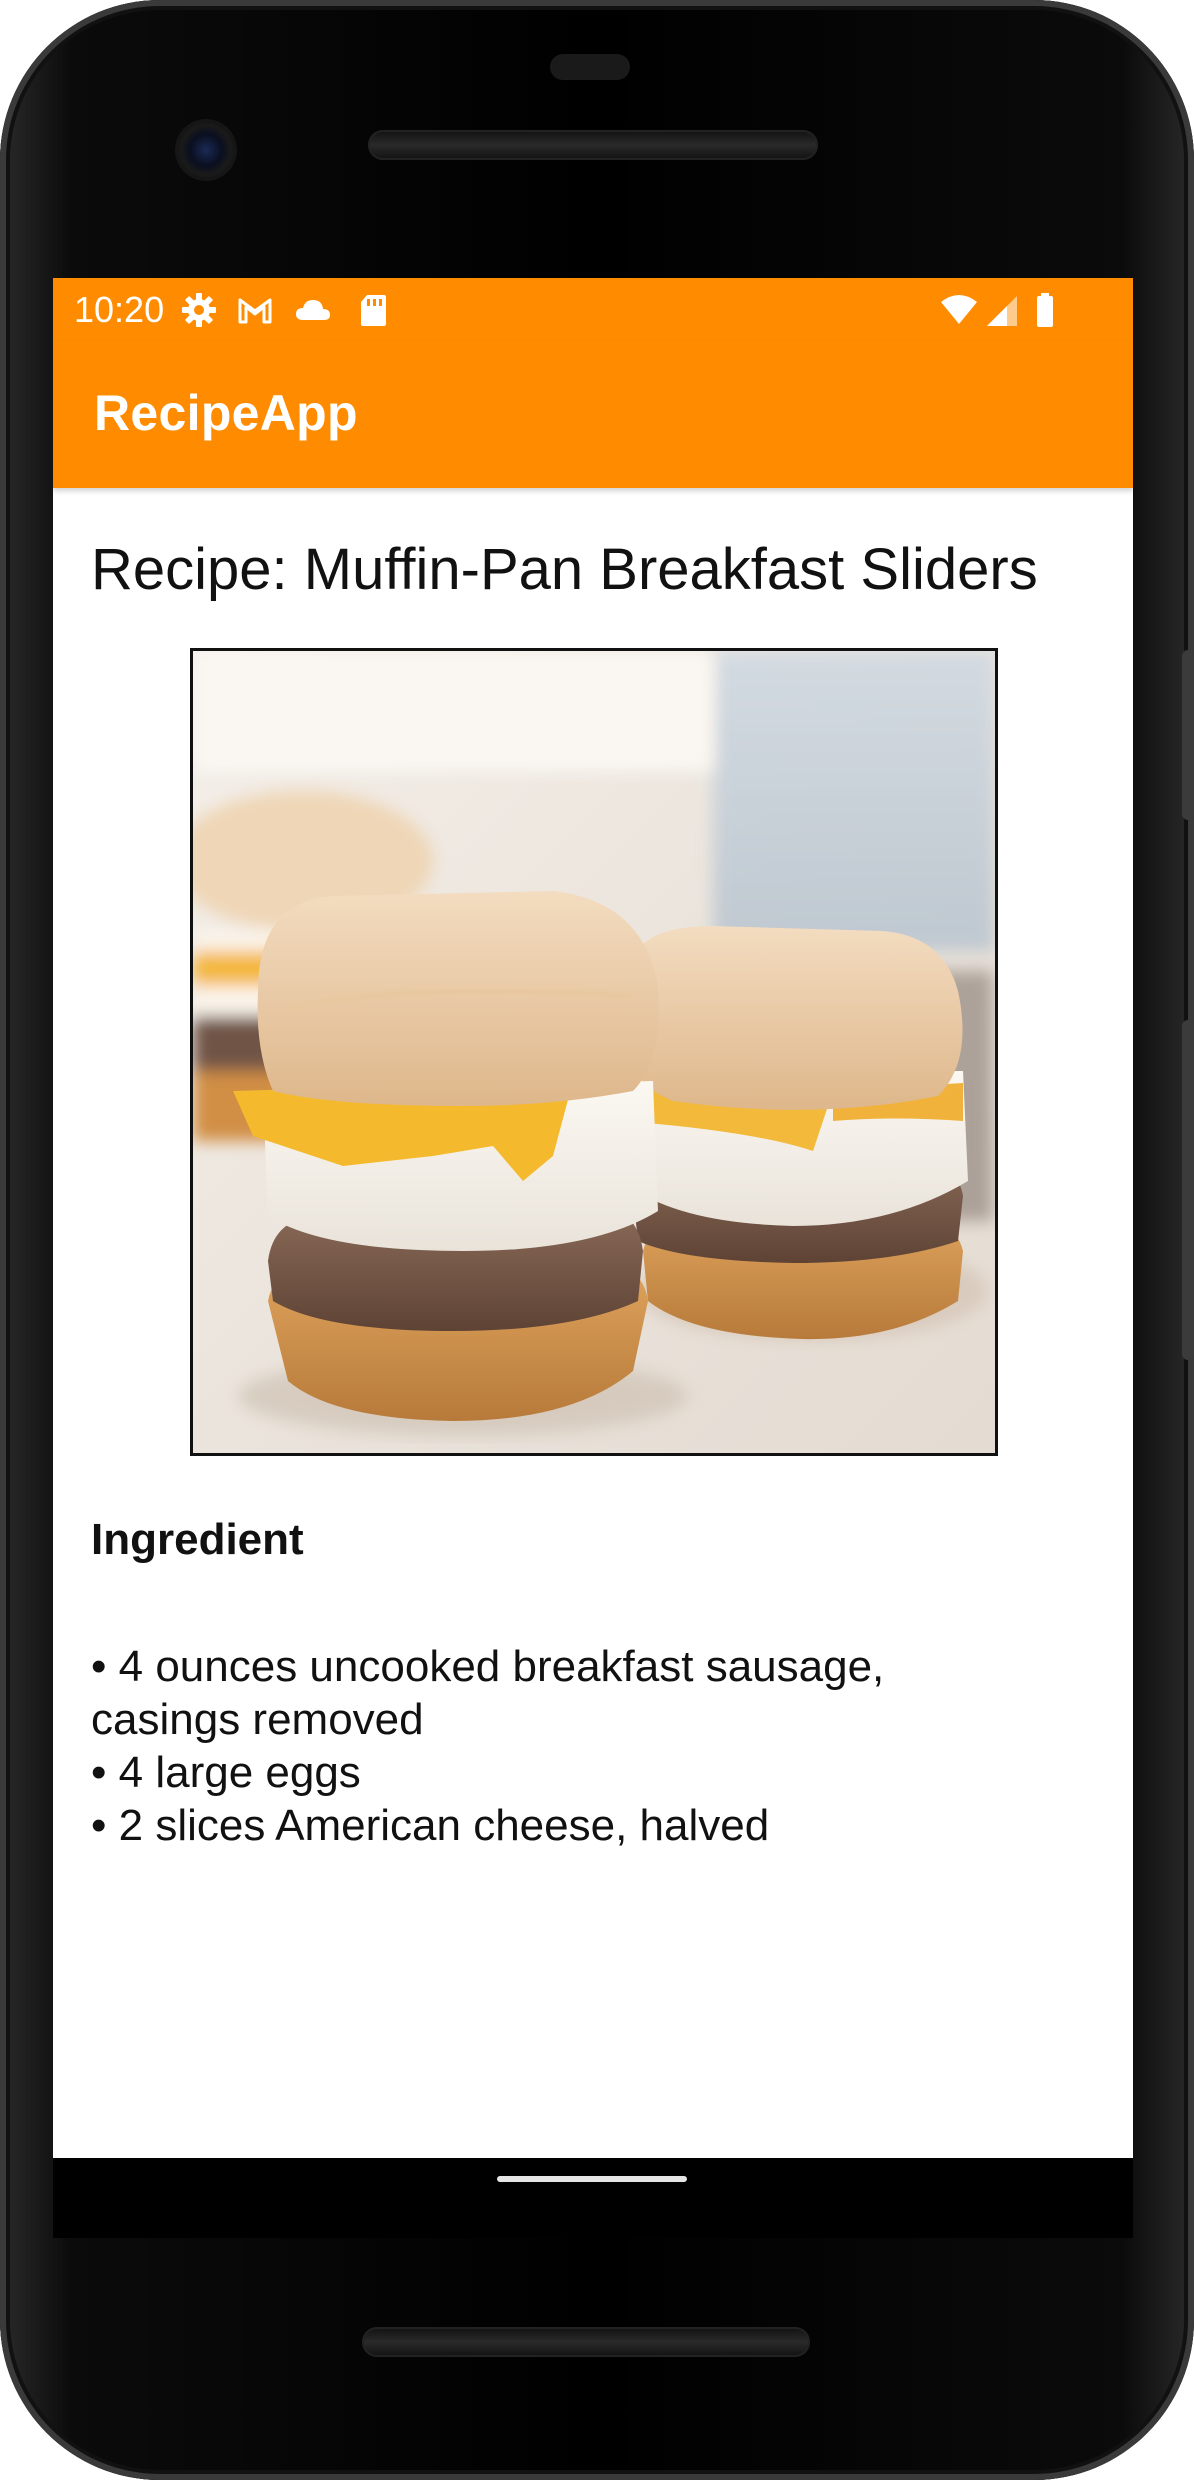  Describe the element at coordinates (593, 414) in the screenshot. I see `app-bar: RecipeApp` at that location.